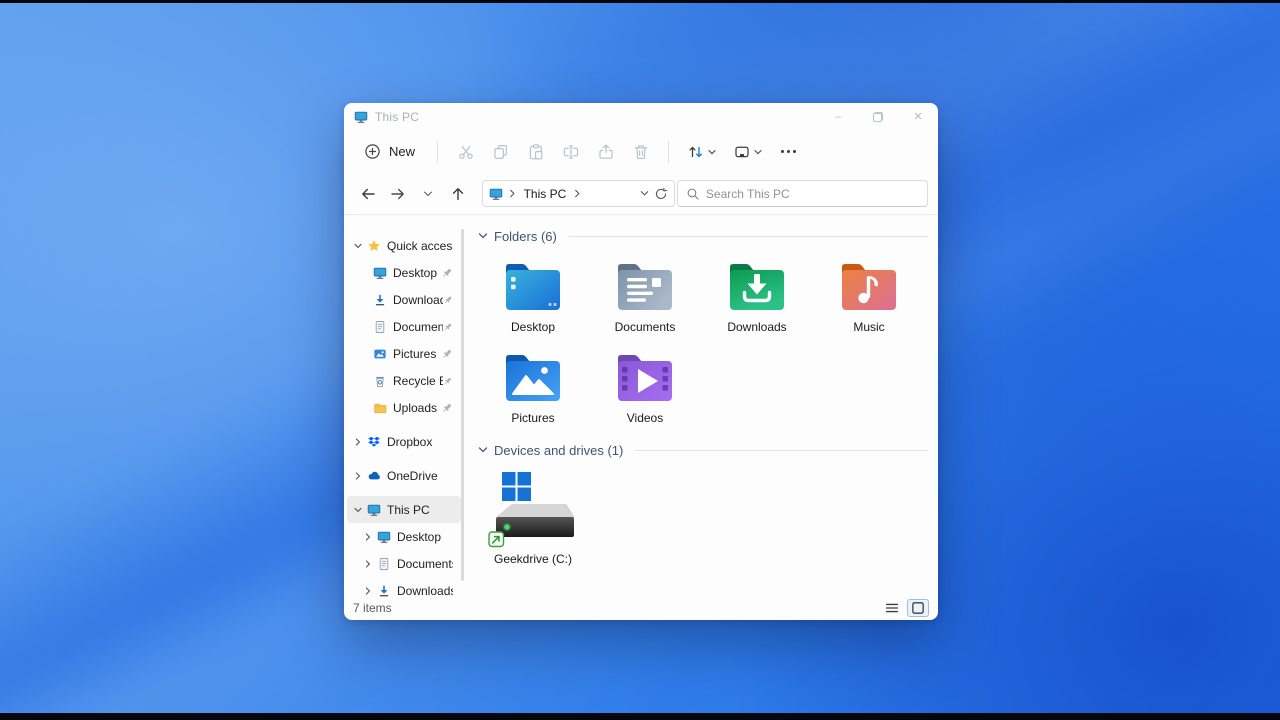  What do you see at coordinates (500, 151) in the screenshot?
I see `copy-button` at bounding box center [500, 151].